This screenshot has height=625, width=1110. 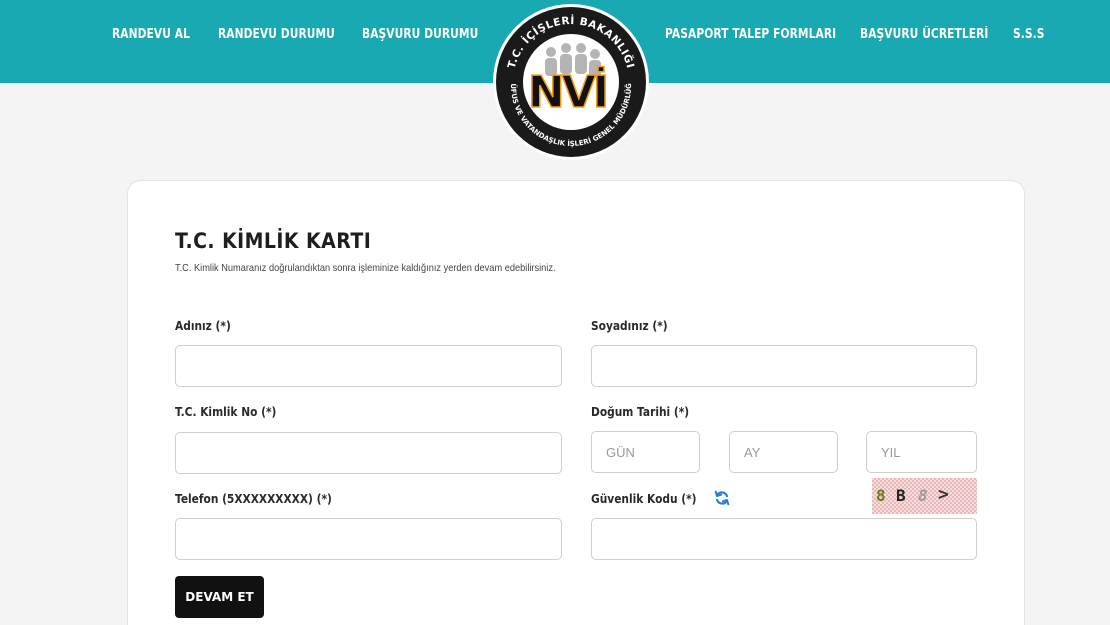 What do you see at coordinates (901, 495) in the screenshot?
I see `captcha-char: B` at bounding box center [901, 495].